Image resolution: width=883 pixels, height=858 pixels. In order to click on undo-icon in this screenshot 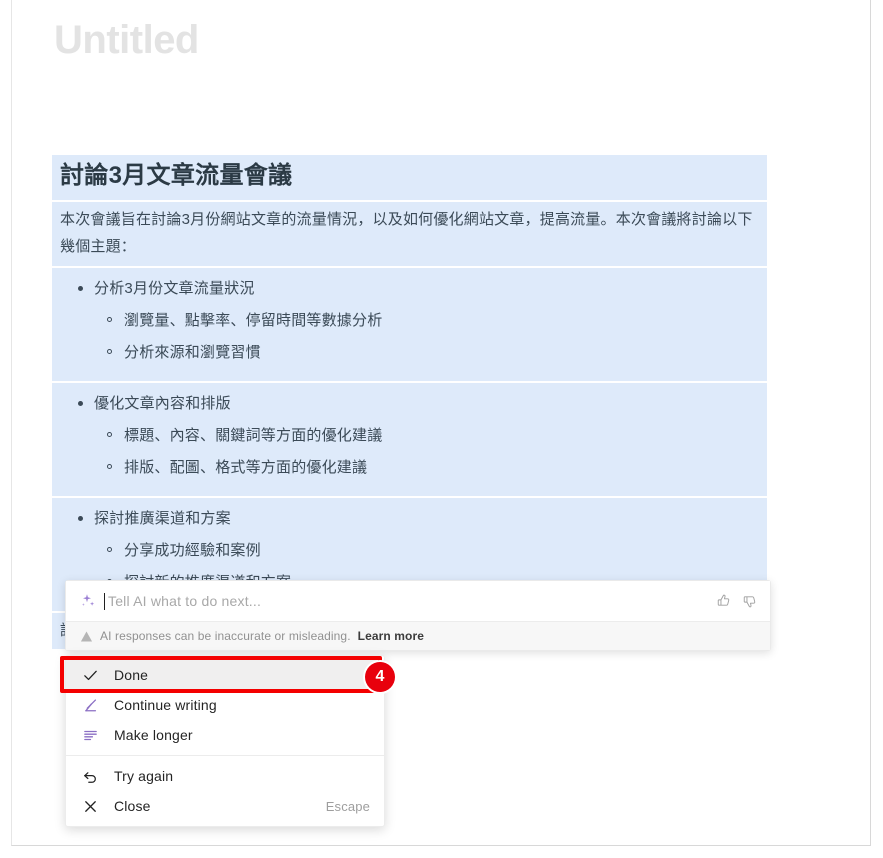, I will do `click(90, 777)`.